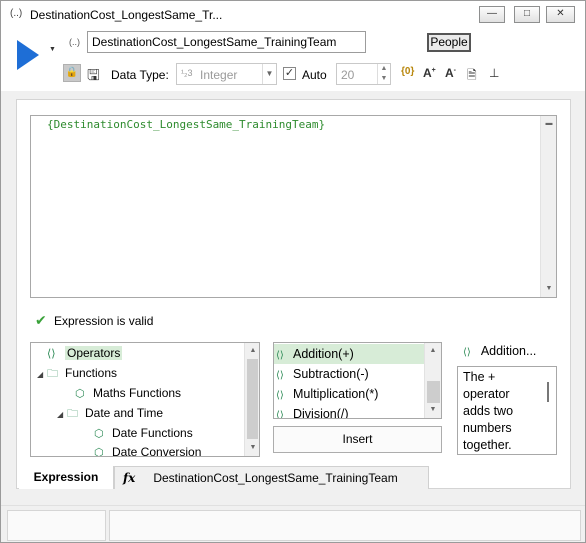 The width and height of the screenshot is (586, 543). What do you see at coordinates (450, 73) in the screenshot?
I see `font-decrease-icon: A-` at bounding box center [450, 73].